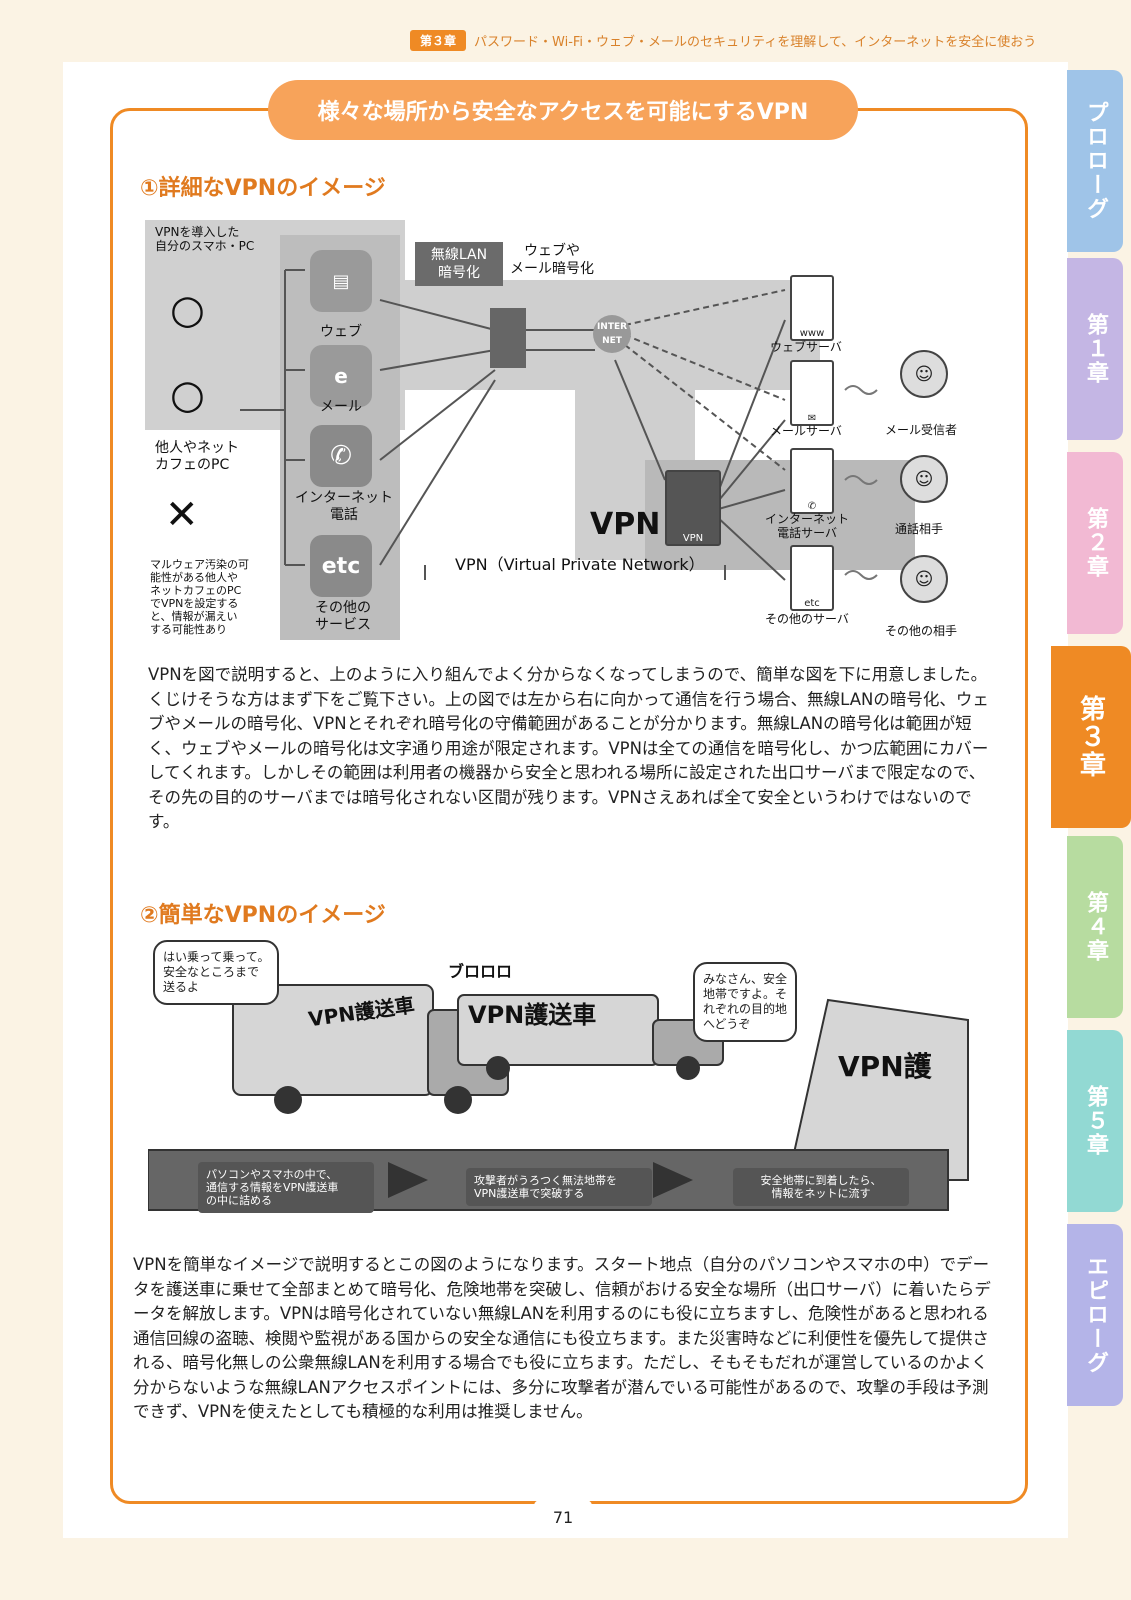 The width and height of the screenshot is (1131, 1600). I want to click on web-server-label: ウェブサーバ, so click(806, 347).